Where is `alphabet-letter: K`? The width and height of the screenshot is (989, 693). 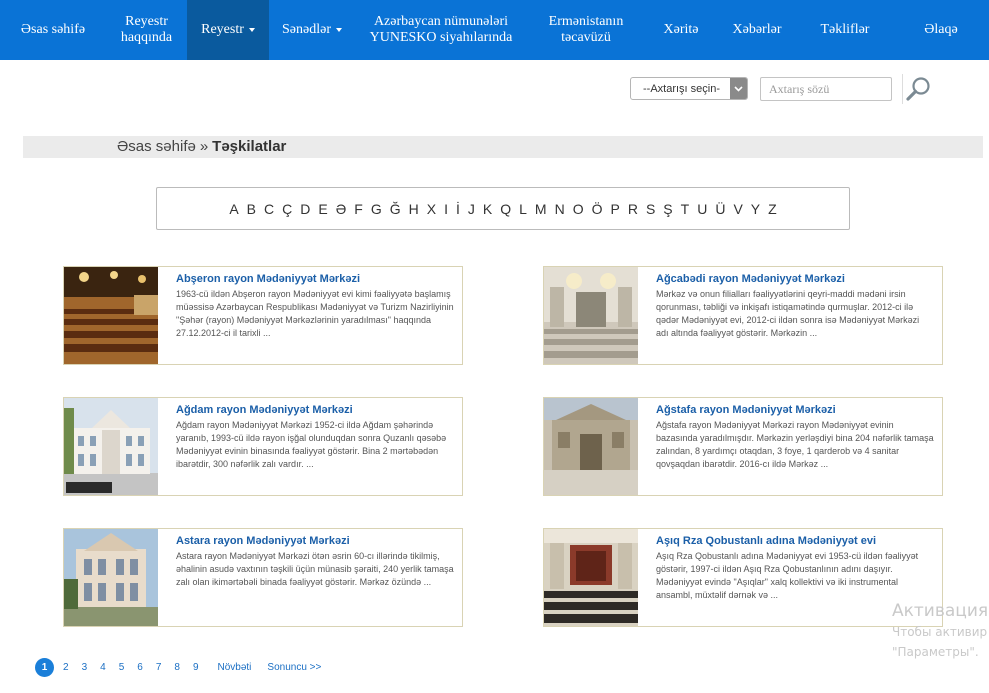
alphabet-letter: K is located at coordinates (487, 209).